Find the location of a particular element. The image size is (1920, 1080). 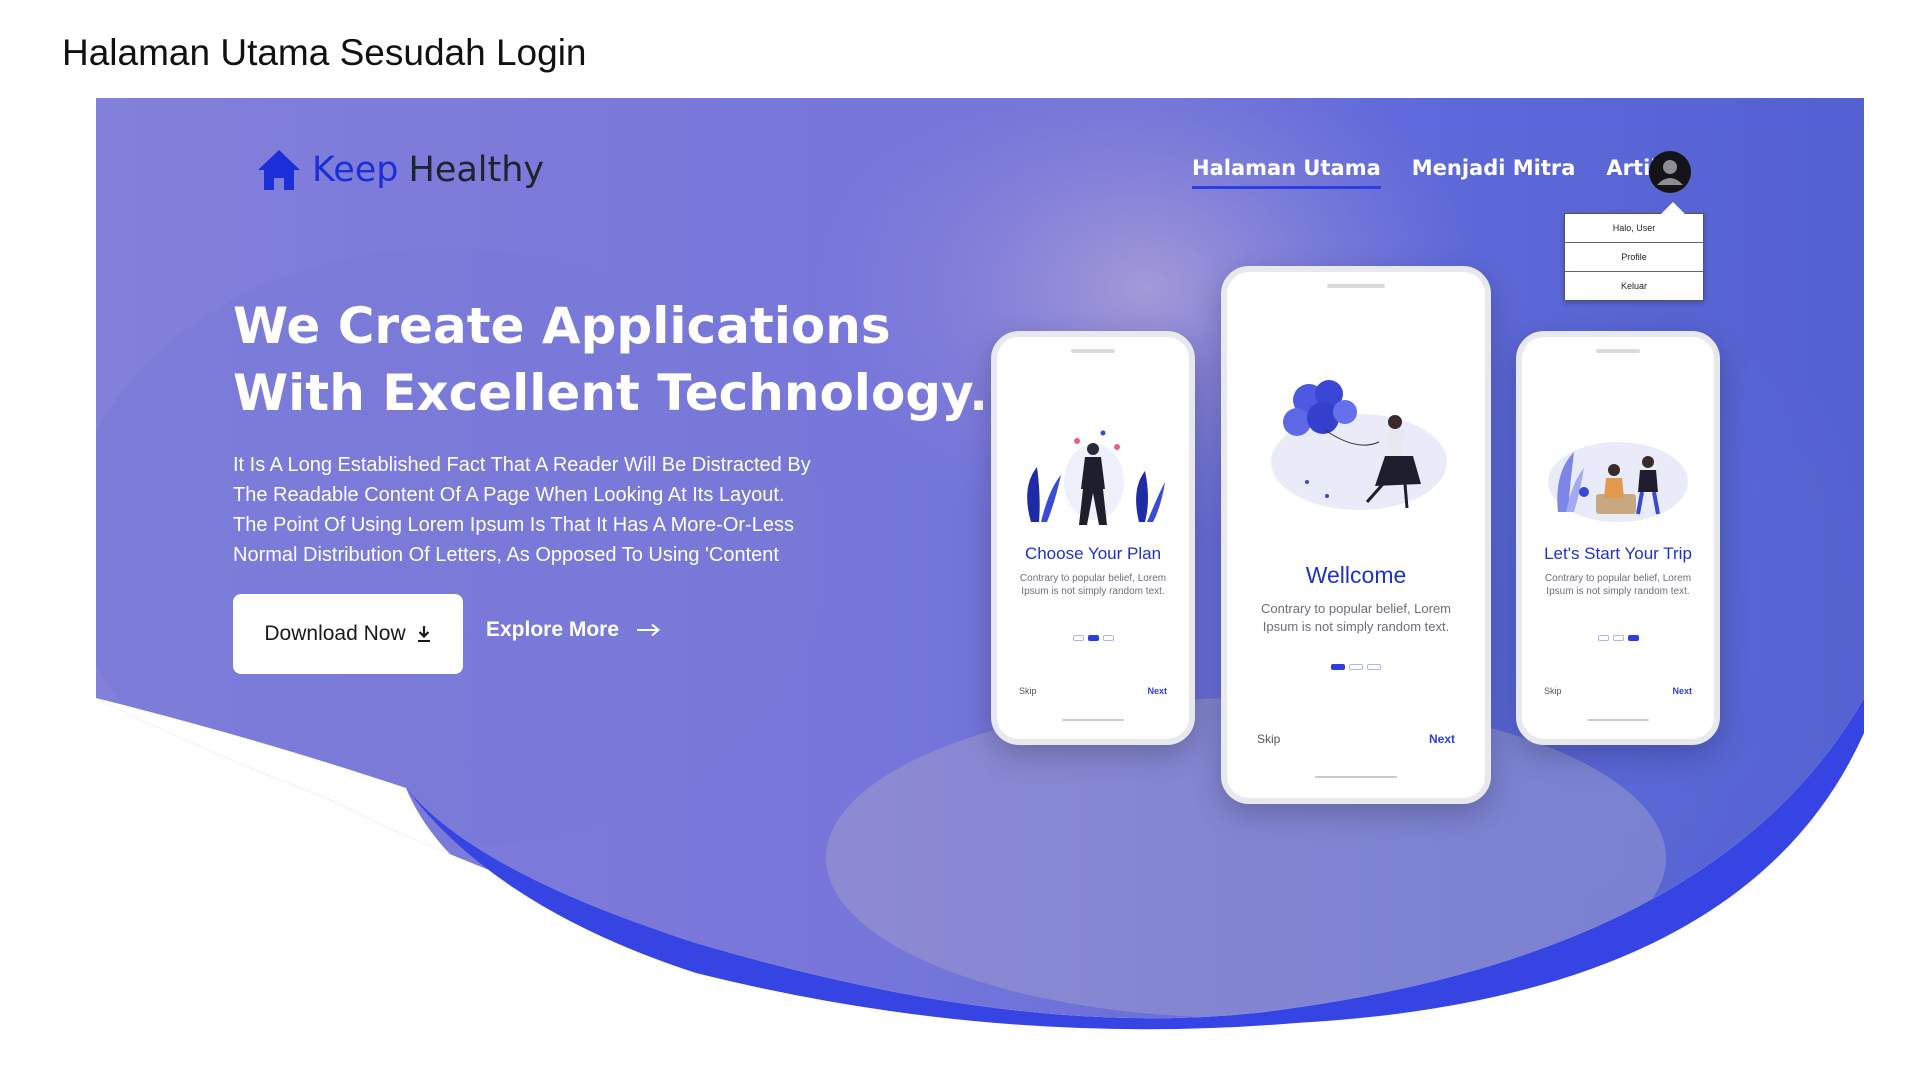

download-icon is located at coordinates (423, 634).